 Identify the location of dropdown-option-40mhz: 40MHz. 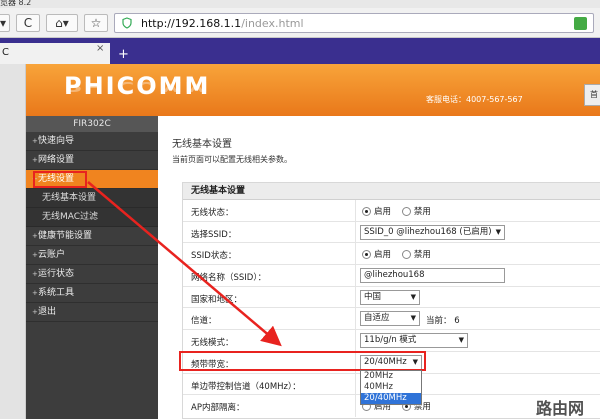
(391, 387).